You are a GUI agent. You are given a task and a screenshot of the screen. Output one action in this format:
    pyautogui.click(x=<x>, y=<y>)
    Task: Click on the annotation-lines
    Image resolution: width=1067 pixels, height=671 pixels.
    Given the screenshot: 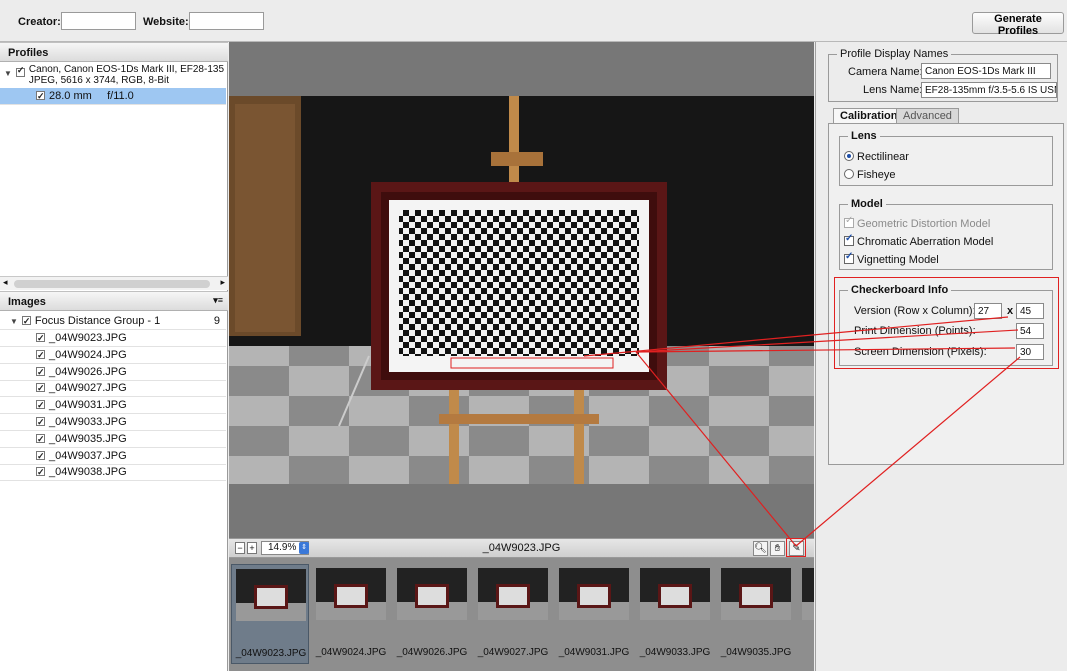 What is the action you would take?
    pyautogui.click(x=802, y=431)
    